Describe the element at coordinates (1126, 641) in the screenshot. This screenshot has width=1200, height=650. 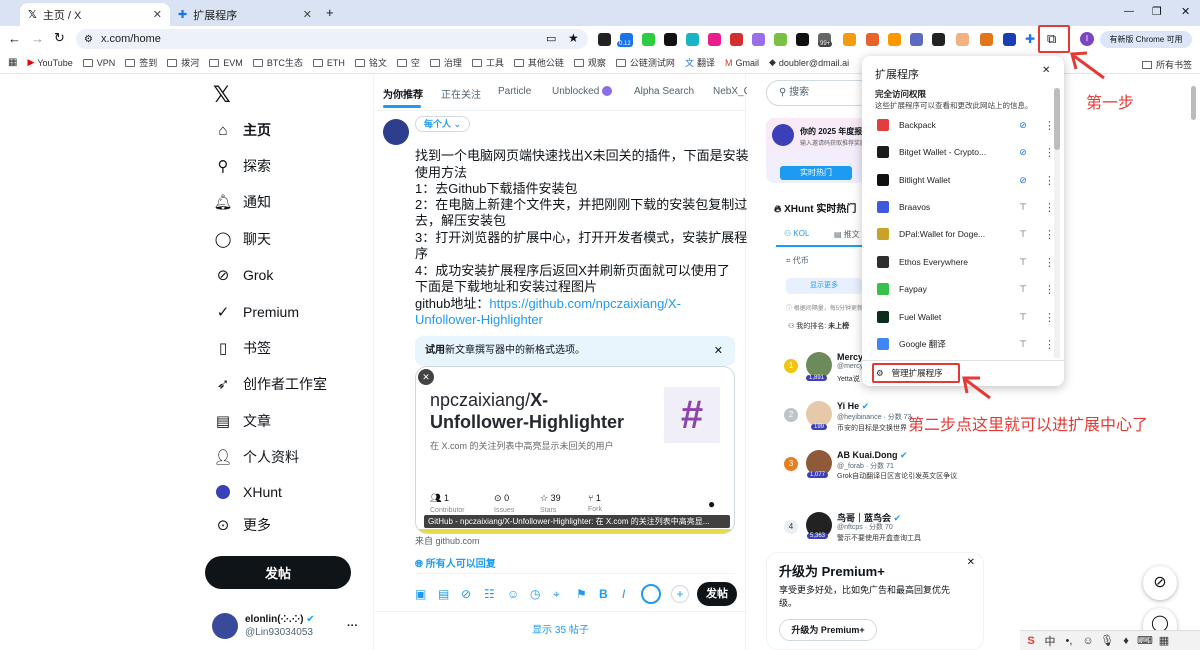
I see `skin-icon: ♦` at that location.